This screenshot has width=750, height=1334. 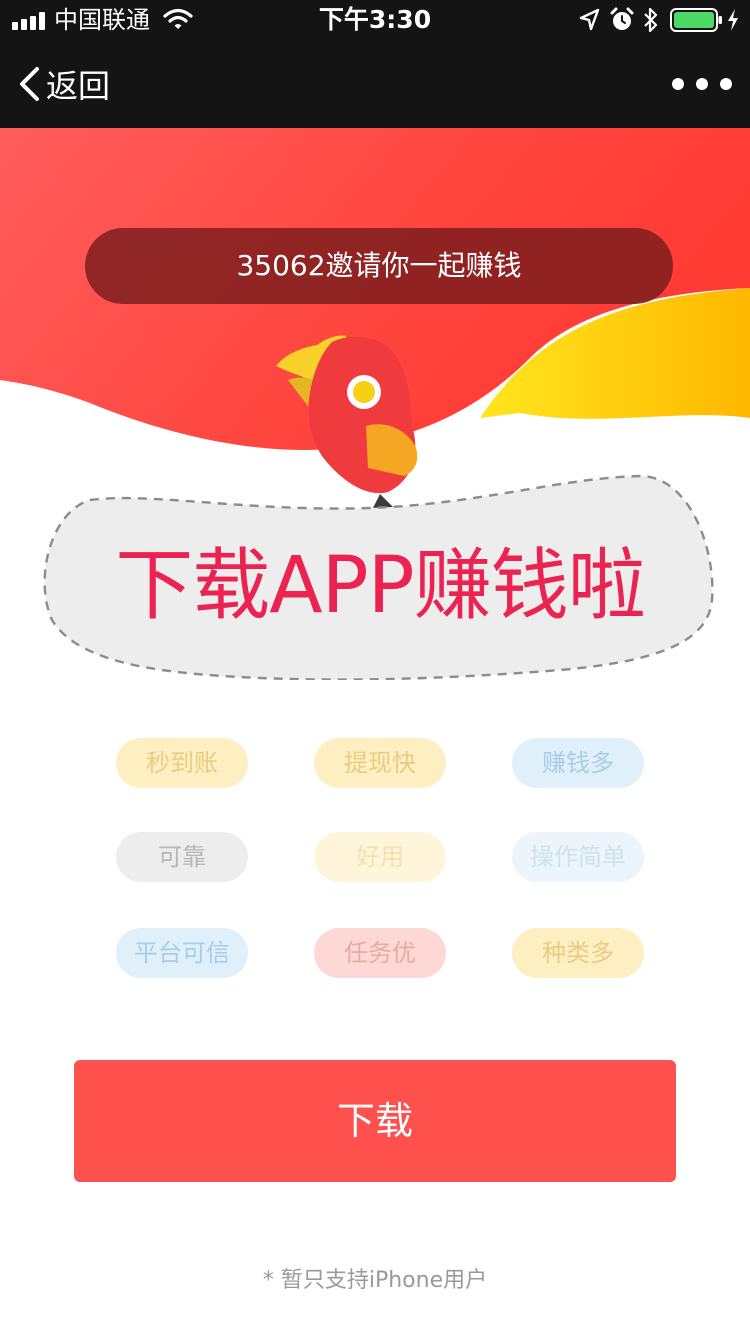 I want to click on invite-banner: 35062邀请你一起赚钱, so click(x=379, y=266).